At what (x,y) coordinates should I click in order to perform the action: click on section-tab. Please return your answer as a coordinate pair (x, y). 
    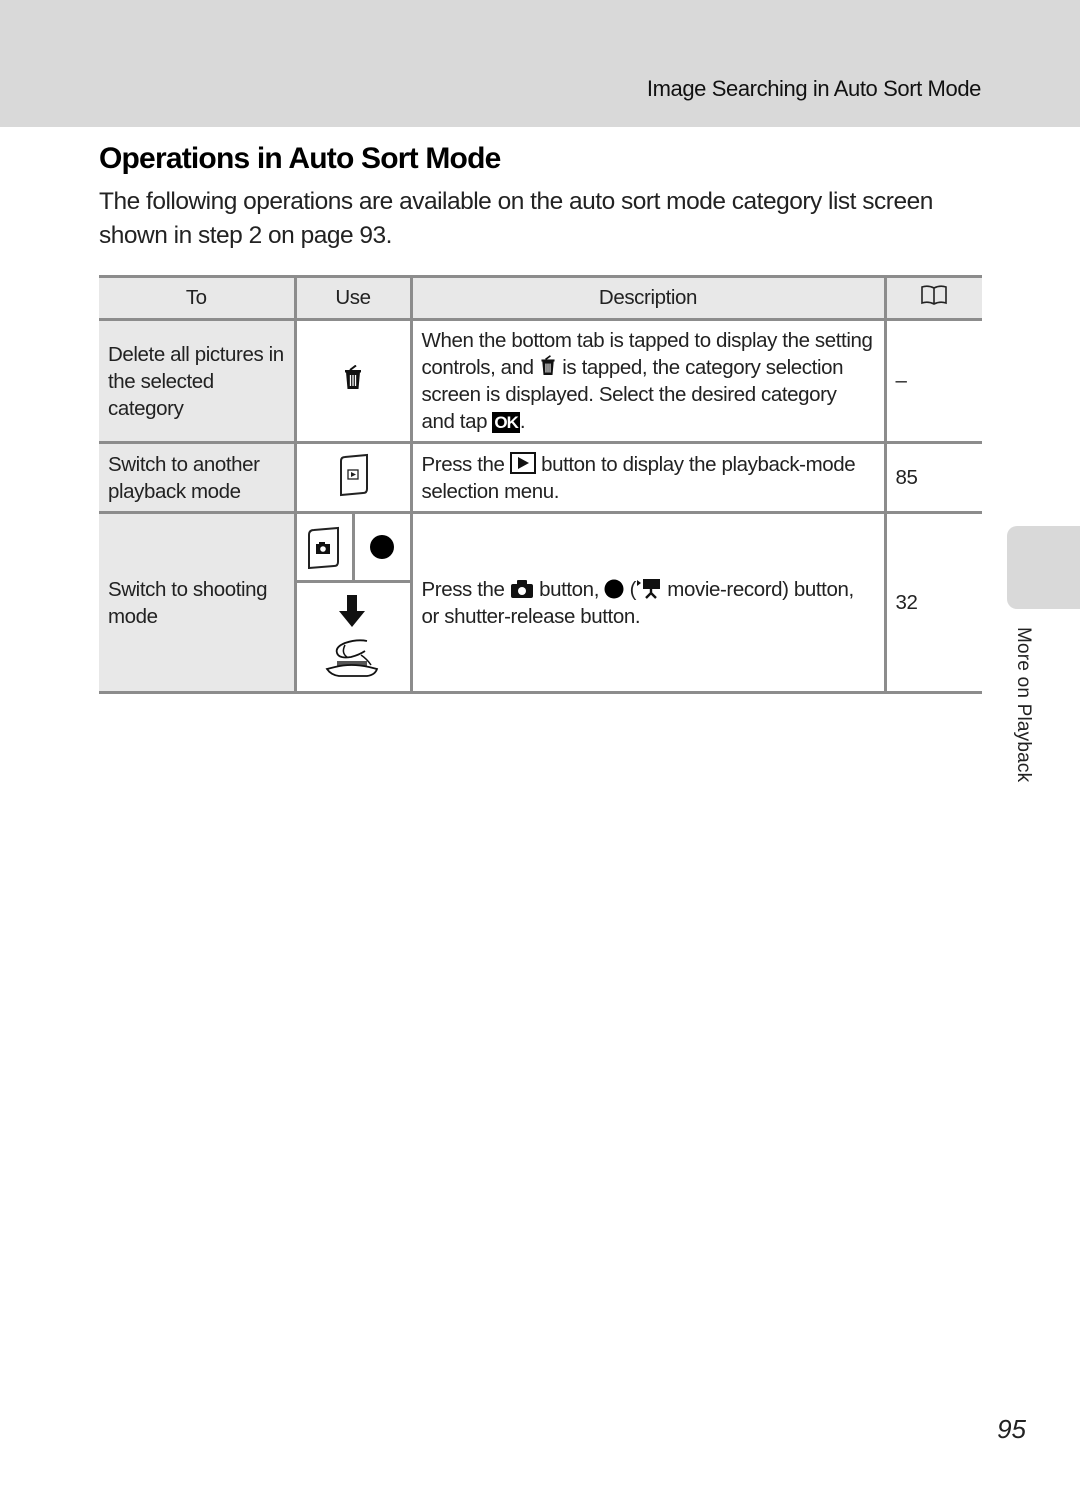
    Looking at the image, I should click on (1043, 567).